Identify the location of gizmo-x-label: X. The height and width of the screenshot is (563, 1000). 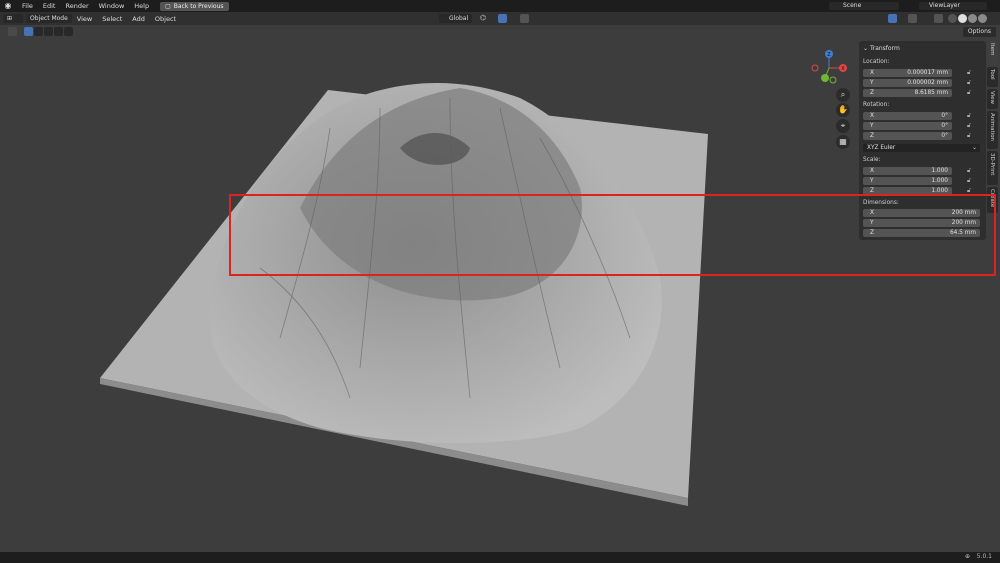
(843, 69).